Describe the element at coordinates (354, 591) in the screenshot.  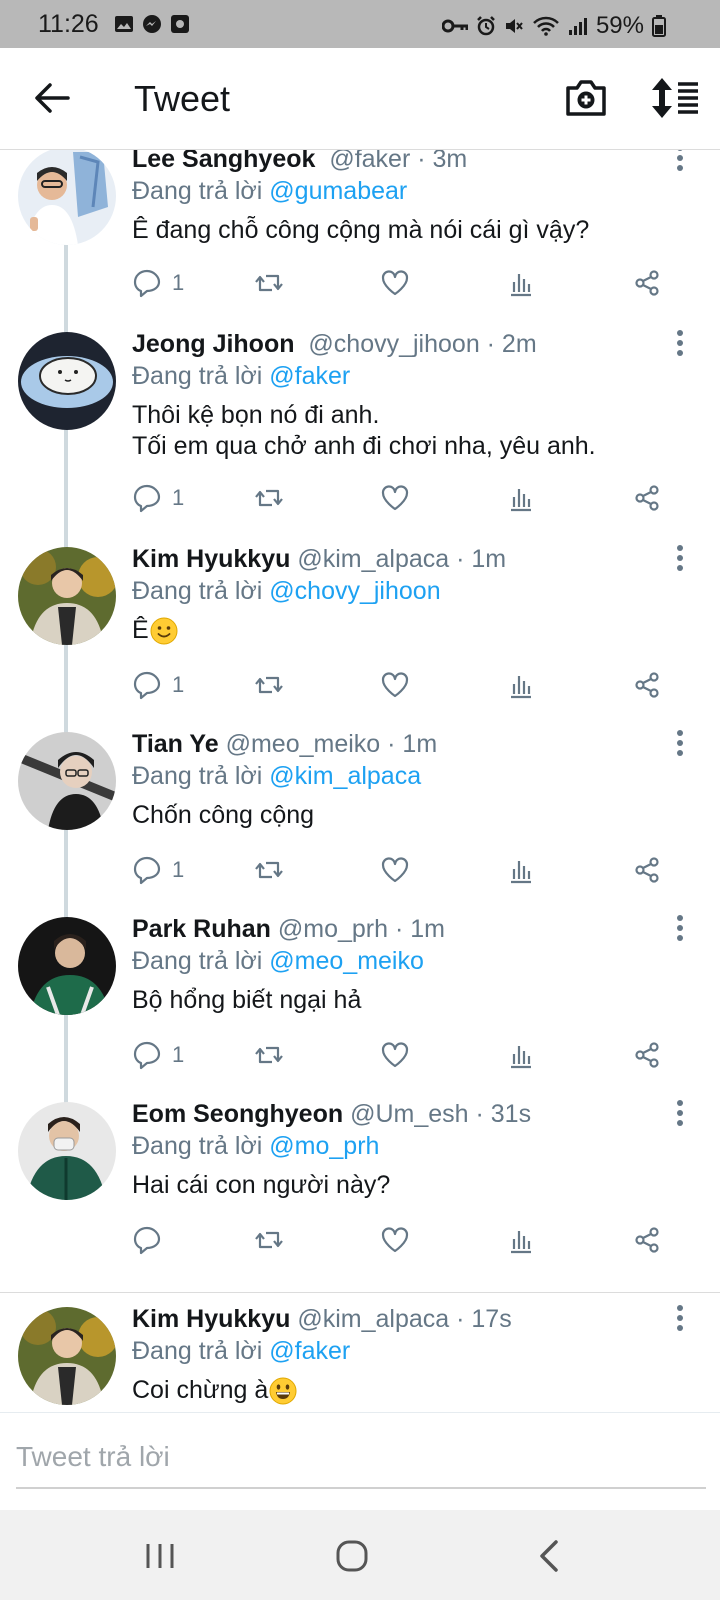
I see `reply-mention-link: @chovy_jihoon` at that location.